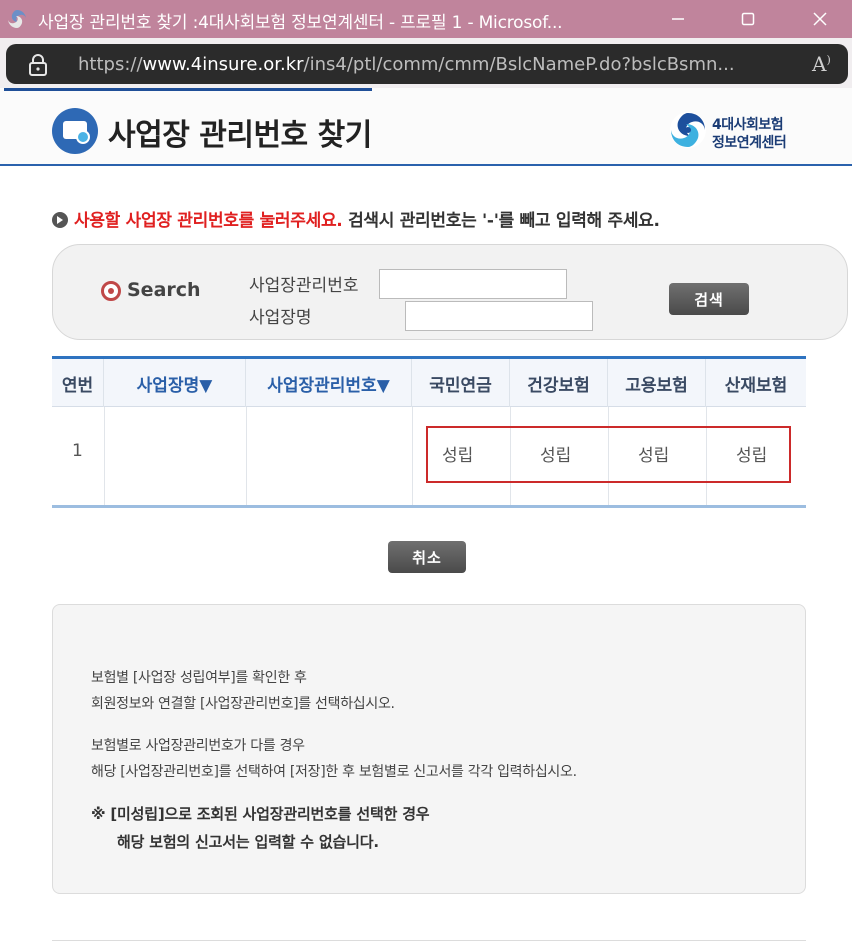 The image size is (852, 947). I want to click on notice-red-text: 사용할 사업장 관리번호를 눌러주세요., so click(208, 221).